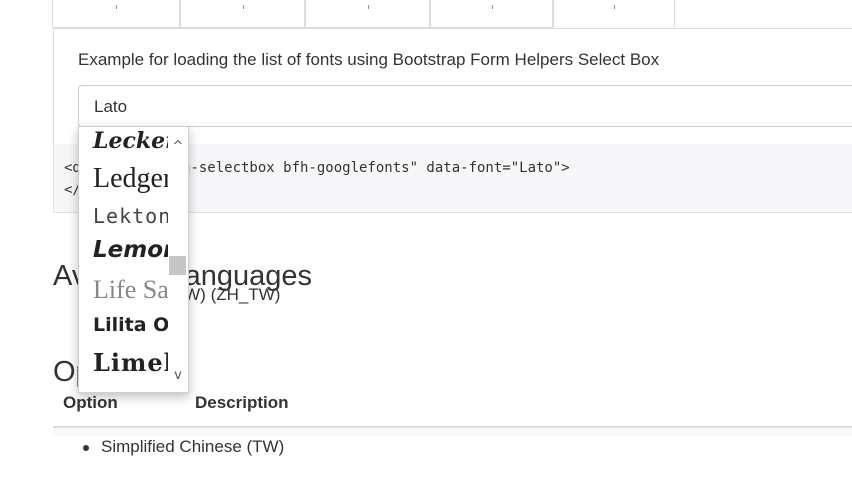 Image resolution: width=852 pixels, height=480 pixels. What do you see at coordinates (178, 376) in the screenshot?
I see `chevron-down-icon: v` at bounding box center [178, 376].